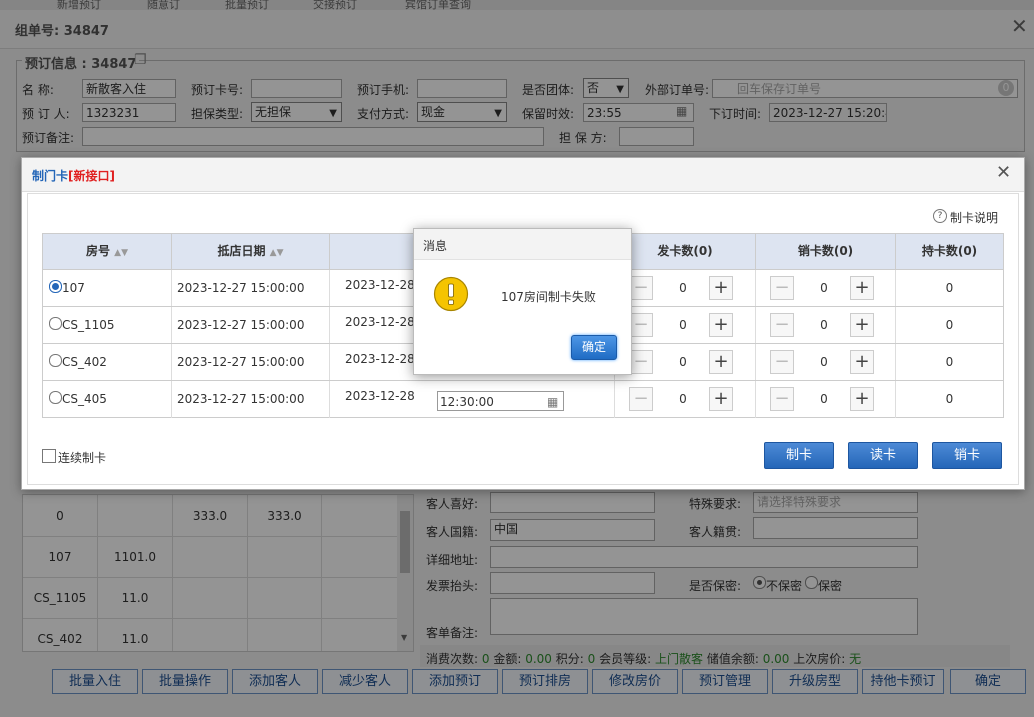 The image size is (1034, 717). Describe the element at coordinates (435, 246) in the screenshot. I see `message-title: 消息` at that location.